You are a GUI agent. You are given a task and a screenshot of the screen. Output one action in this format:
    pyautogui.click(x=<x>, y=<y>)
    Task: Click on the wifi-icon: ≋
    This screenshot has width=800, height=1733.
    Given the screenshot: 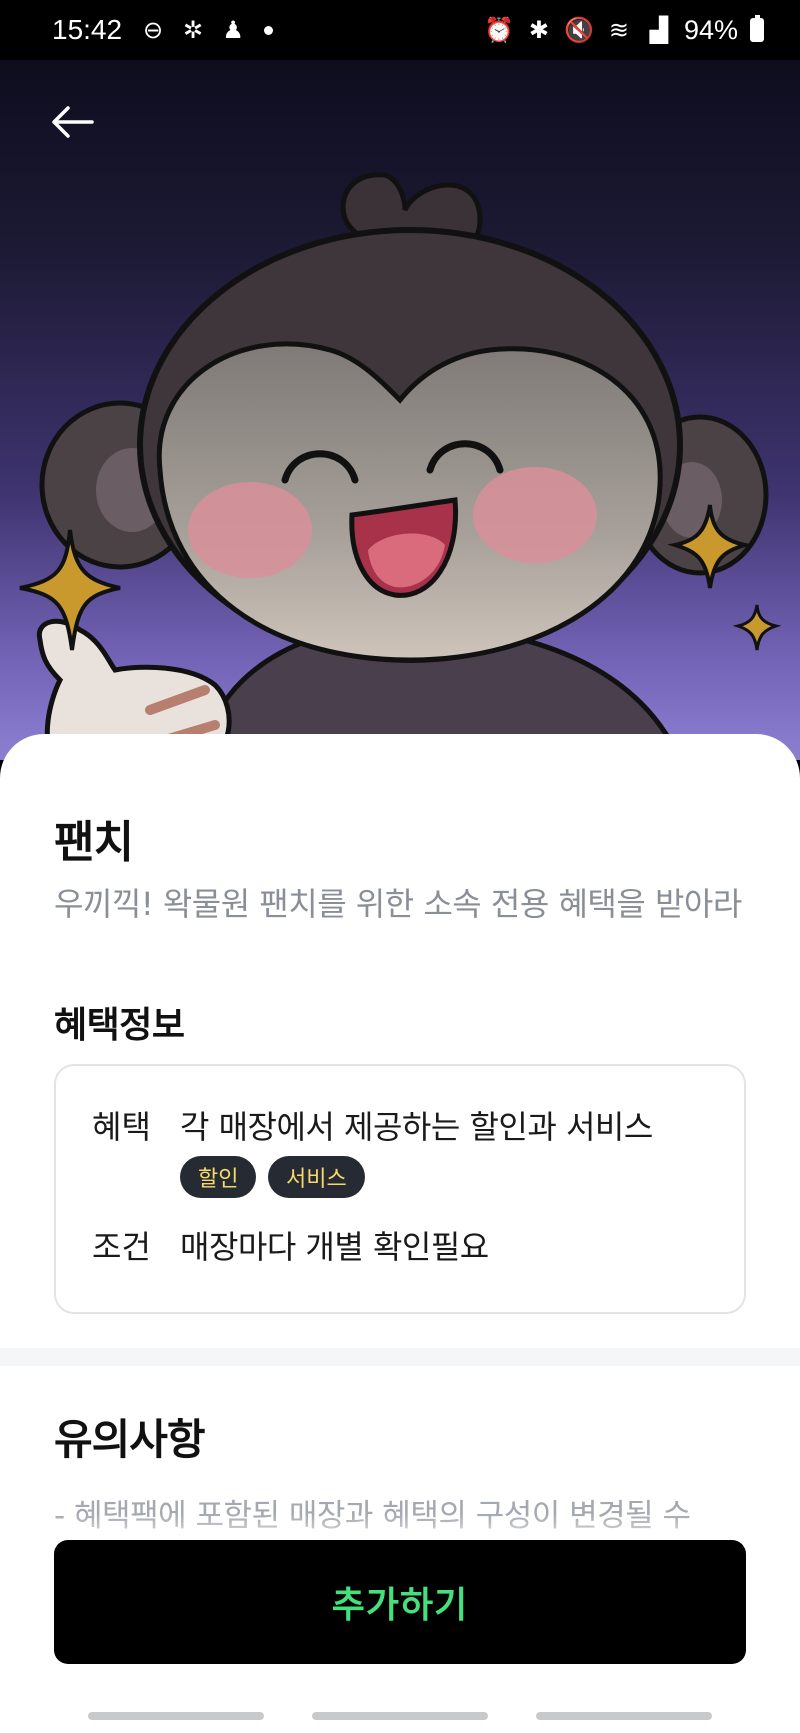 What is the action you would take?
    pyautogui.click(x=618, y=30)
    